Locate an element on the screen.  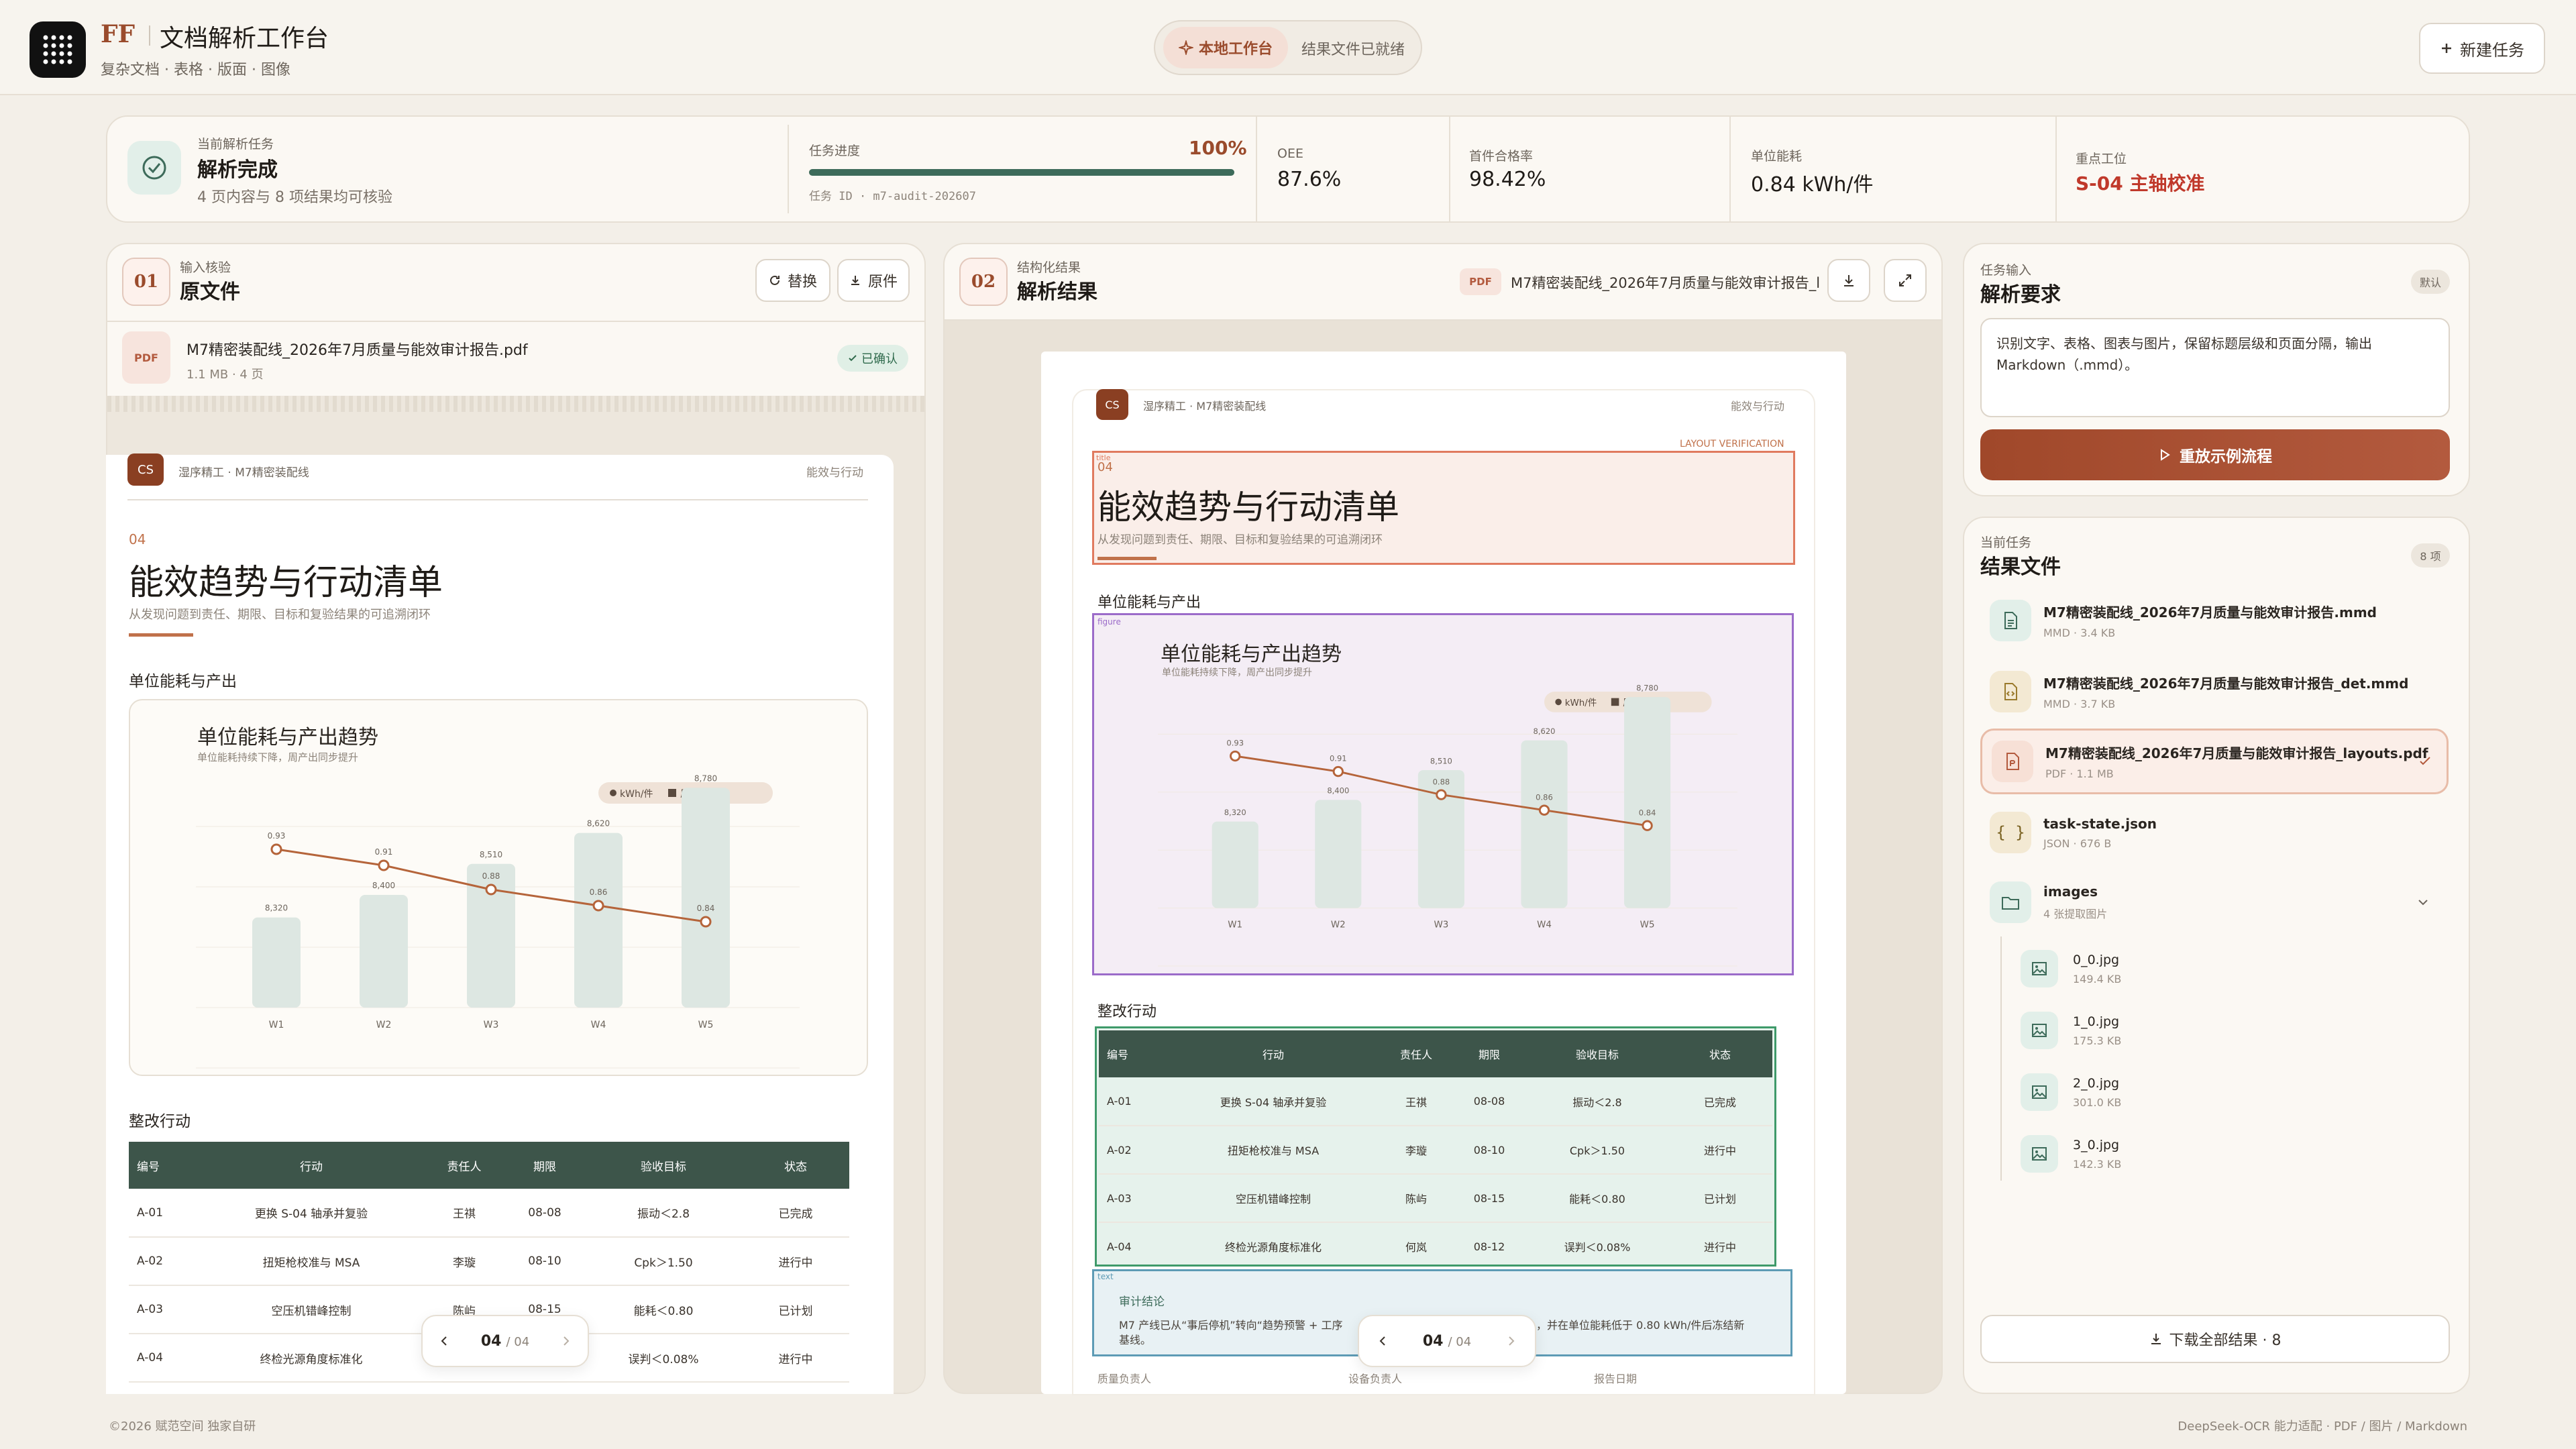
image-file-item: 3_0.jpg 142.3 KB is located at coordinates (2071, 1154).